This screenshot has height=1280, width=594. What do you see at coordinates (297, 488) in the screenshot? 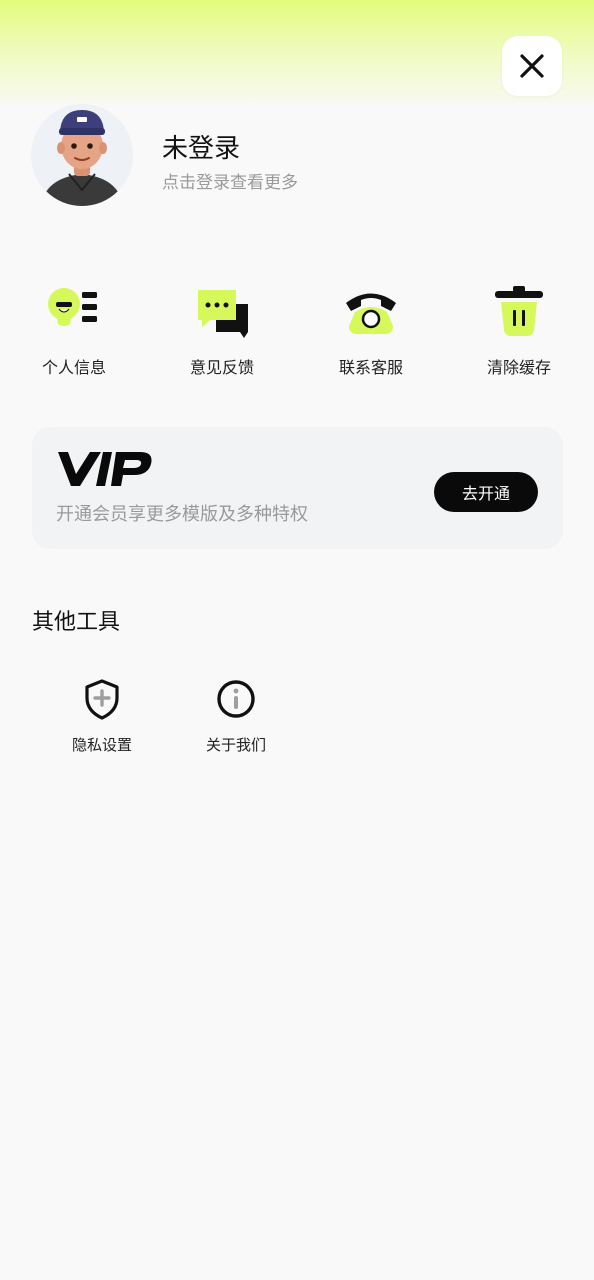
I see `vip-banner: 开通会员享更多模版及多种特权 去开通` at bounding box center [297, 488].